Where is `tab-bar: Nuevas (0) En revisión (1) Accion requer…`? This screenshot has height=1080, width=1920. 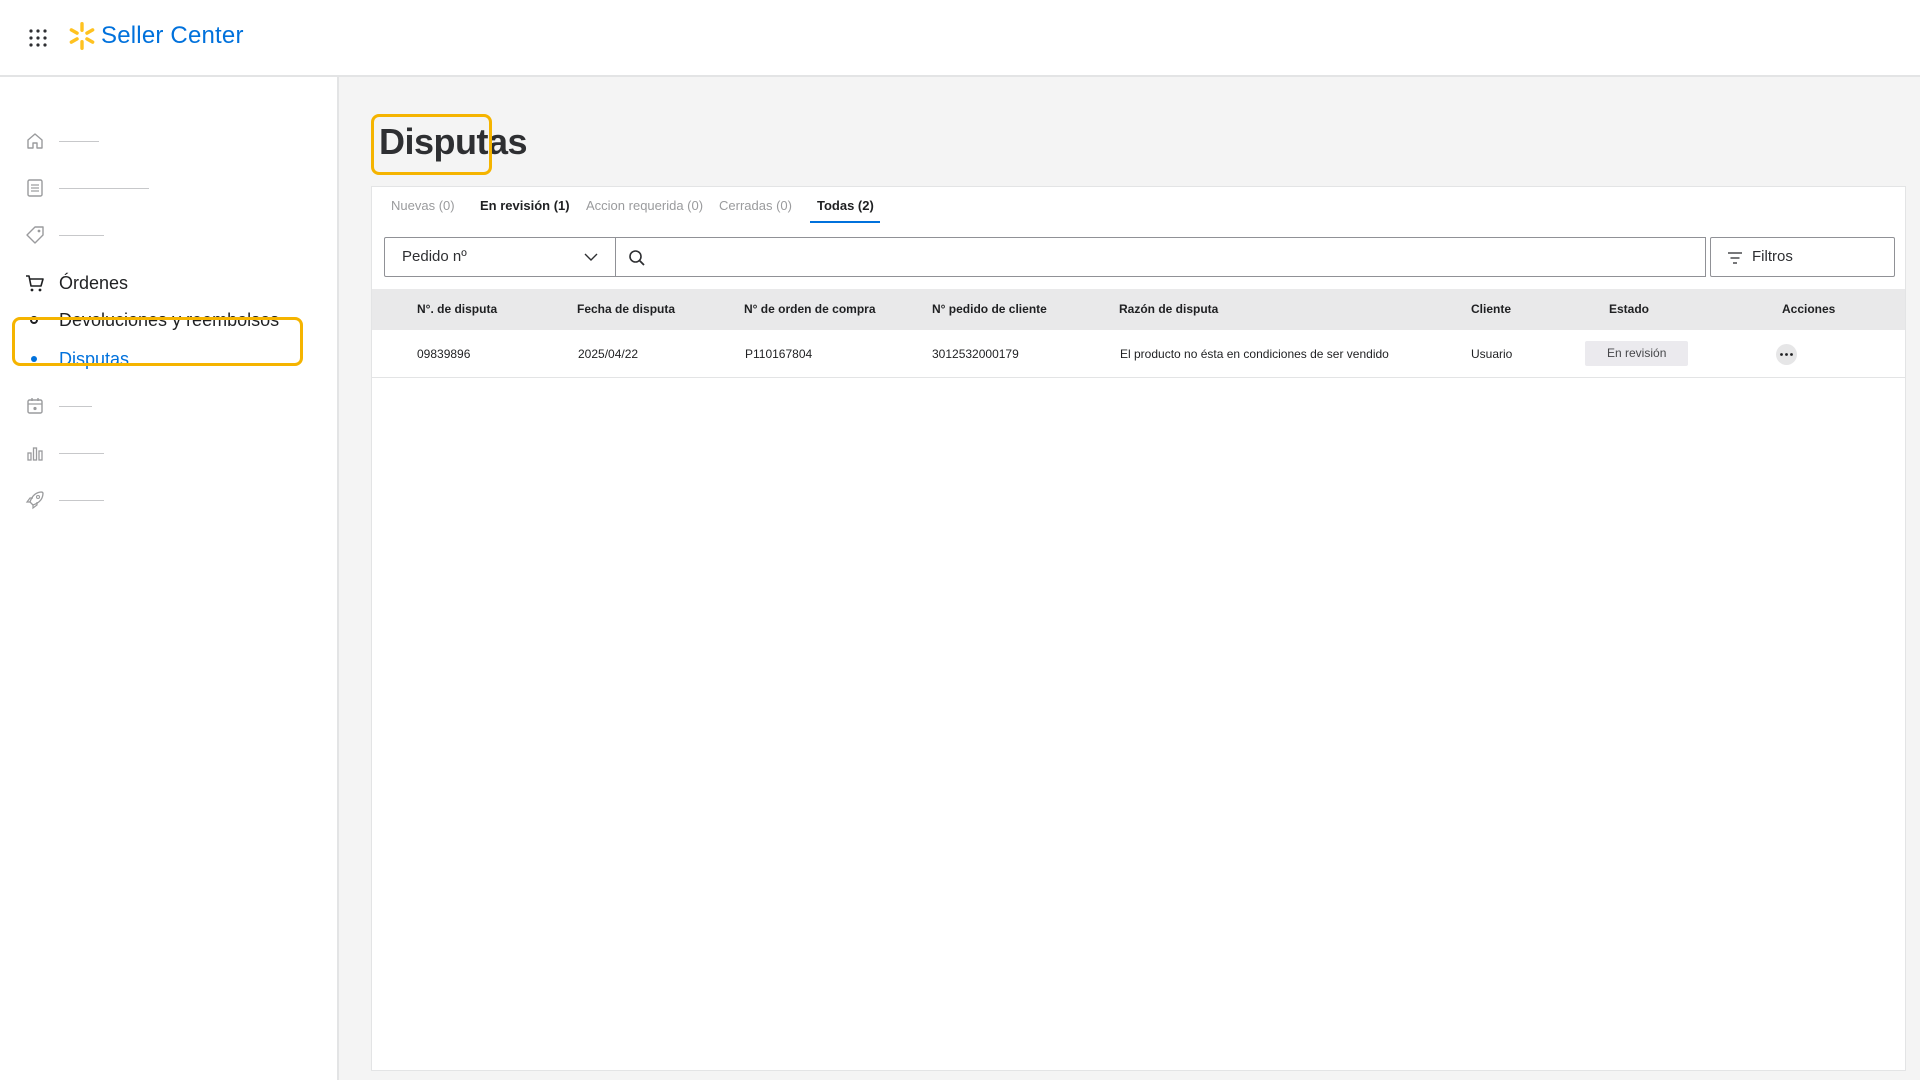 tab-bar: Nuevas (0) En revisión (1) Accion requer… is located at coordinates (1138, 207).